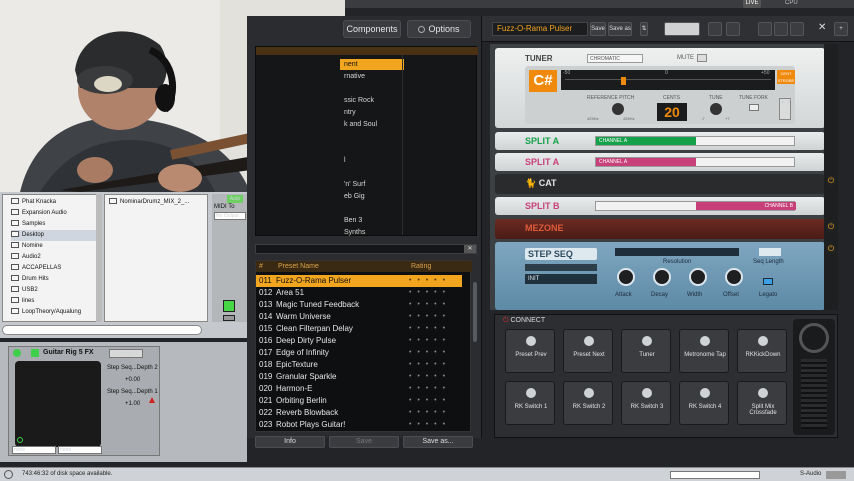 This screenshot has height=481, width=854. Describe the element at coordinates (715, 29) in the screenshot. I see `pre-fx-icon` at that location.